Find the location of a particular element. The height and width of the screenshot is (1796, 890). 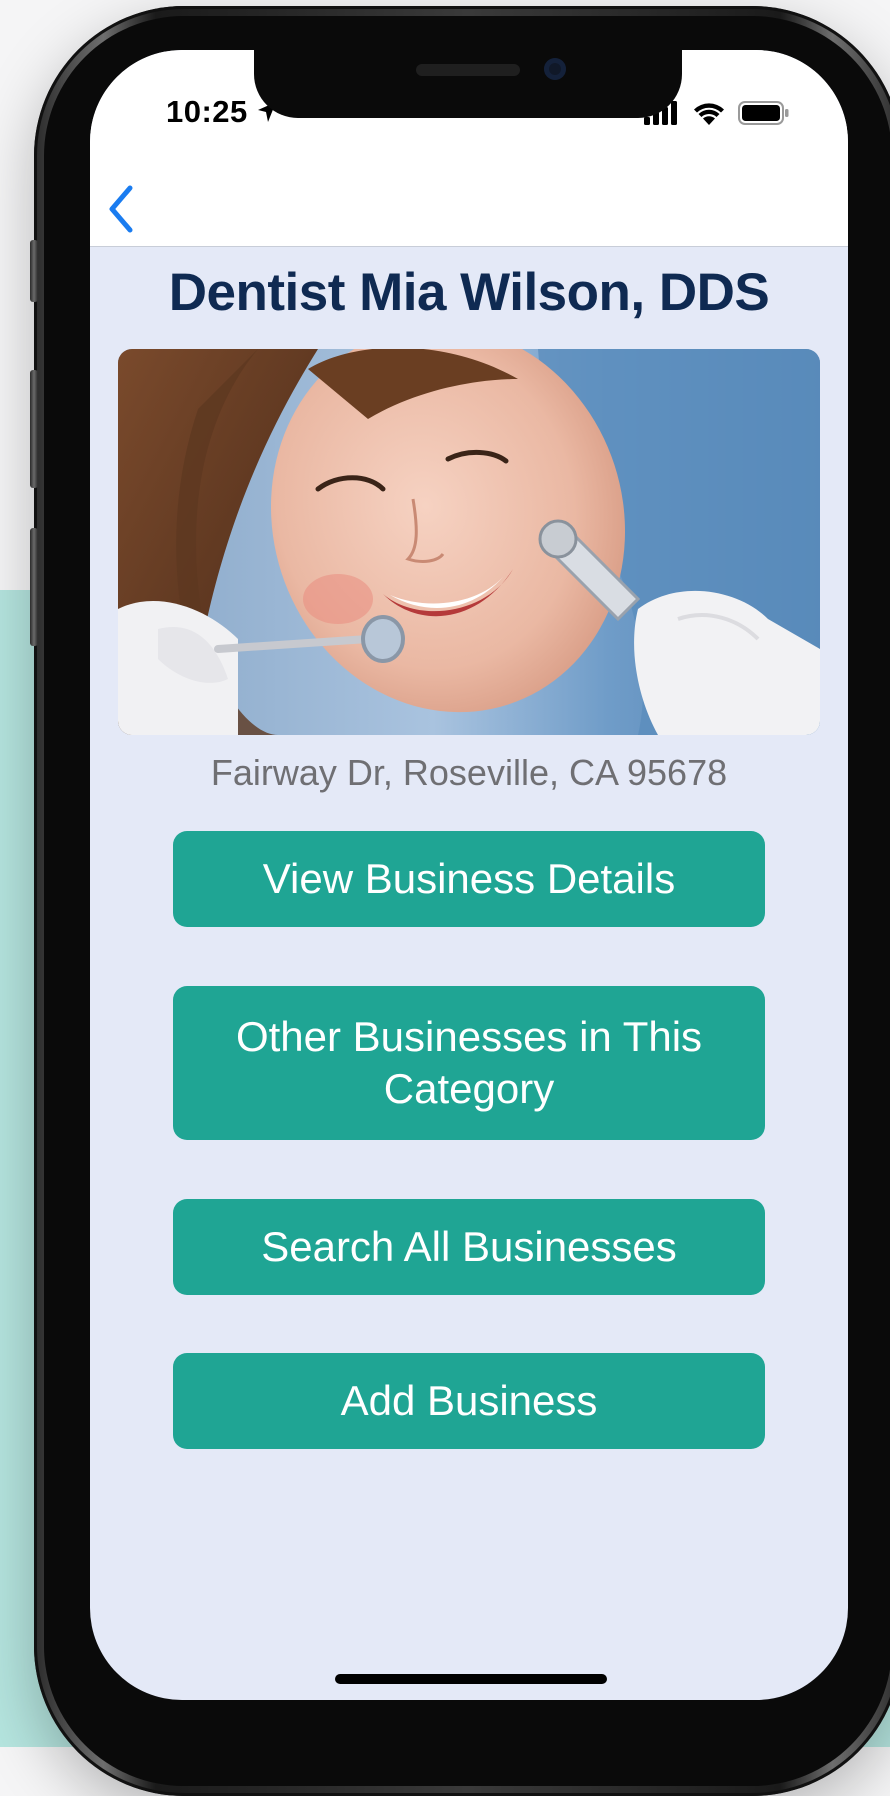

view-business-details-button: View Business Details is located at coordinates (469, 879).